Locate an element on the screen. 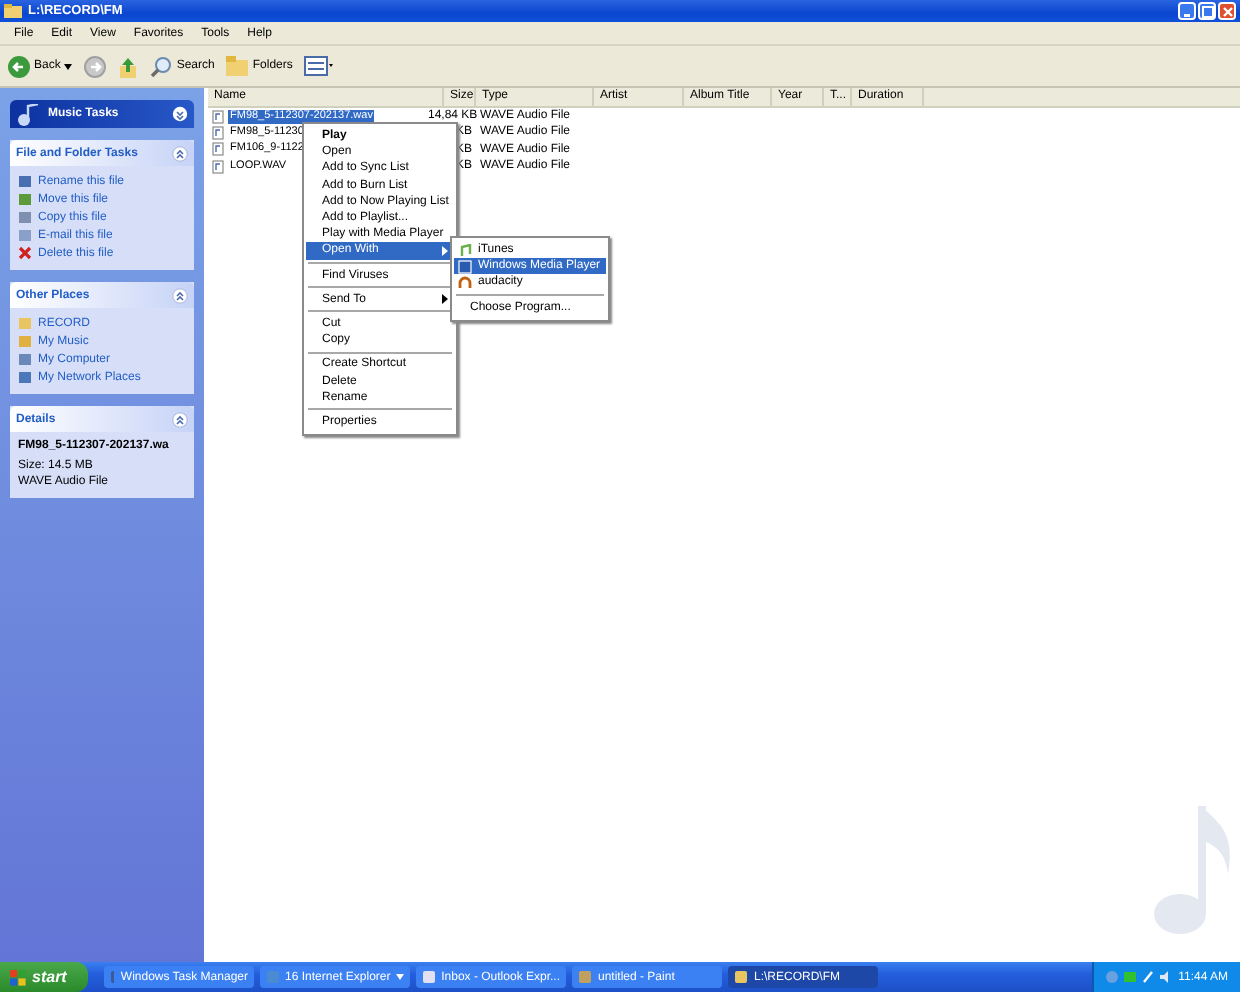  windows-logo-icon is located at coordinates (18, 977).